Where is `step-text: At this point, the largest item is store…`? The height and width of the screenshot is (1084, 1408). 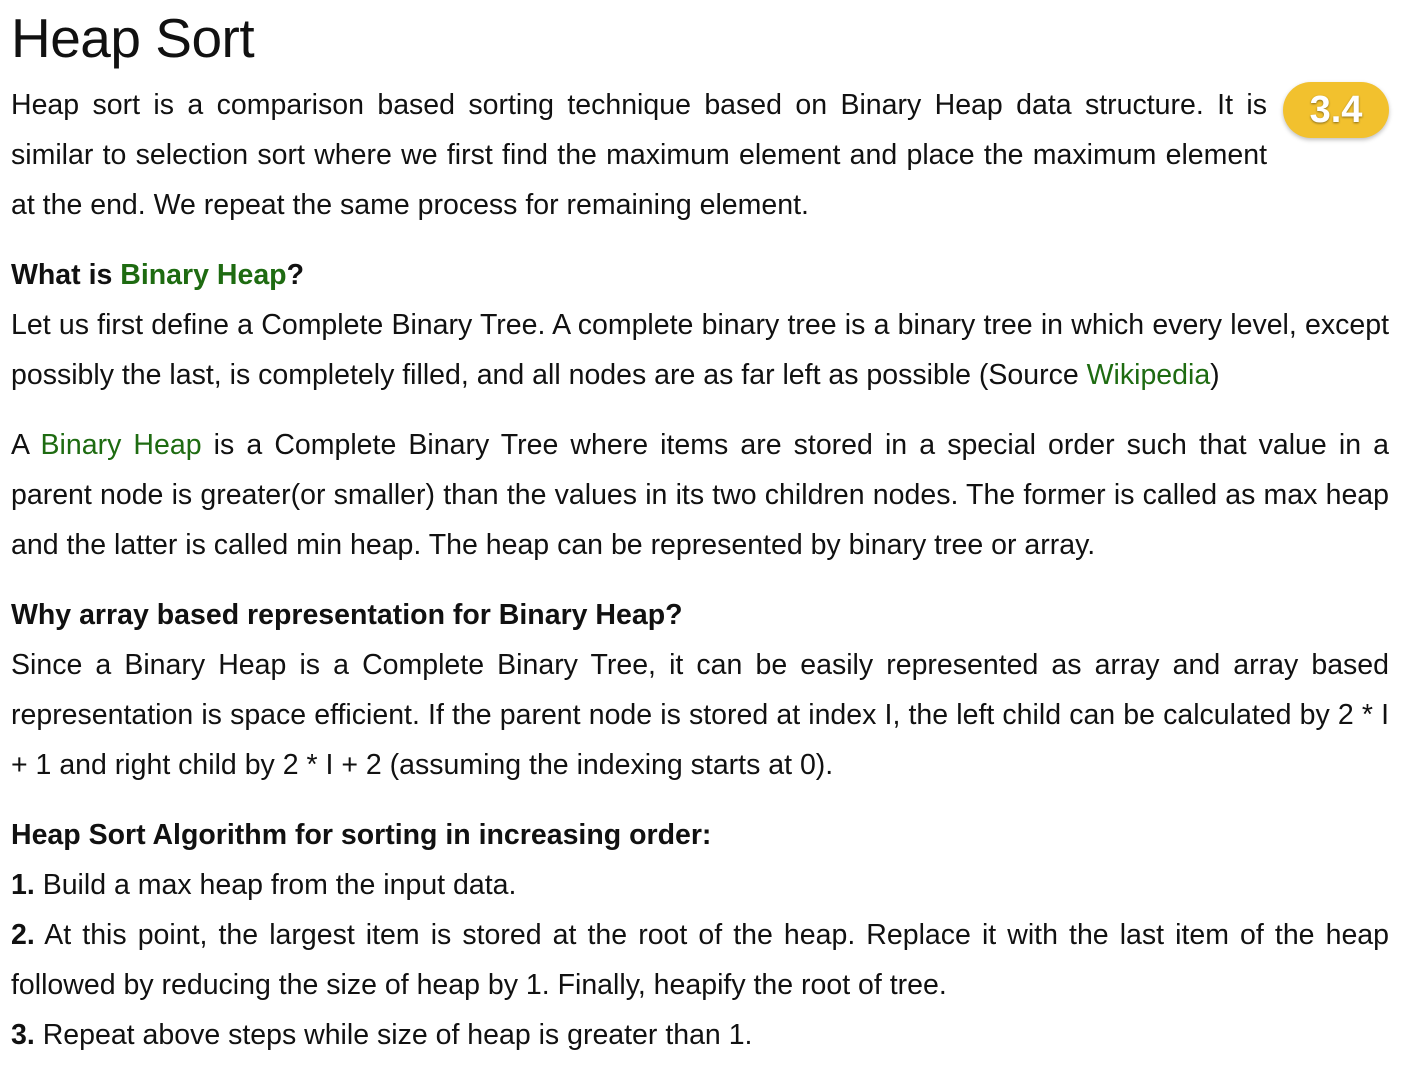 step-text: At this point, the largest item is store… is located at coordinates (700, 960).